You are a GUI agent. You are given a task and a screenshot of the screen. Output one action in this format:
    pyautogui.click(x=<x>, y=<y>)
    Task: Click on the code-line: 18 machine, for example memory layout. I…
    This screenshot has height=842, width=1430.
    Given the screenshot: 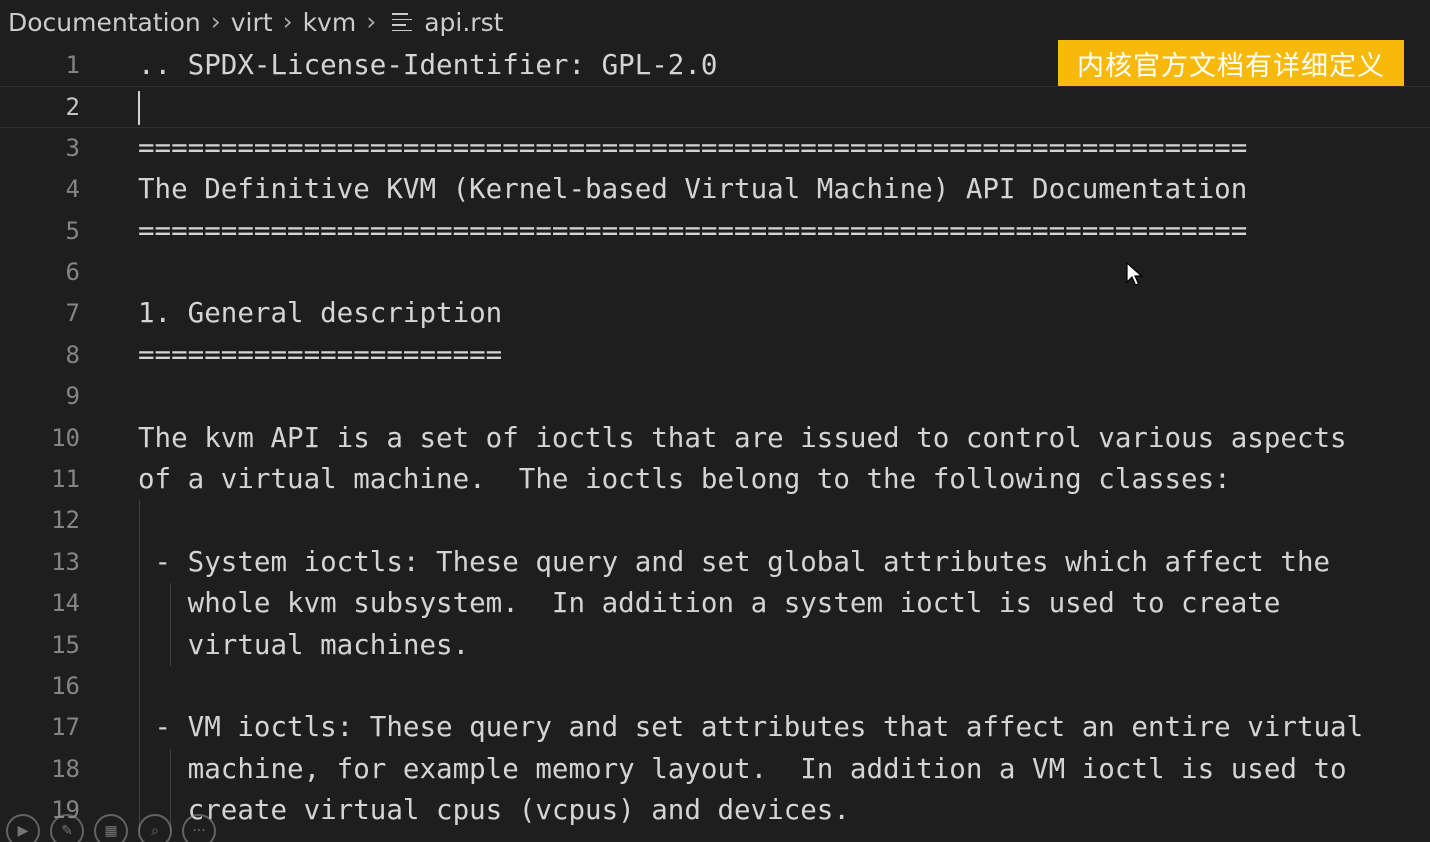 What is the action you would take?
    pyautogui.click(x=715, y=769)
    